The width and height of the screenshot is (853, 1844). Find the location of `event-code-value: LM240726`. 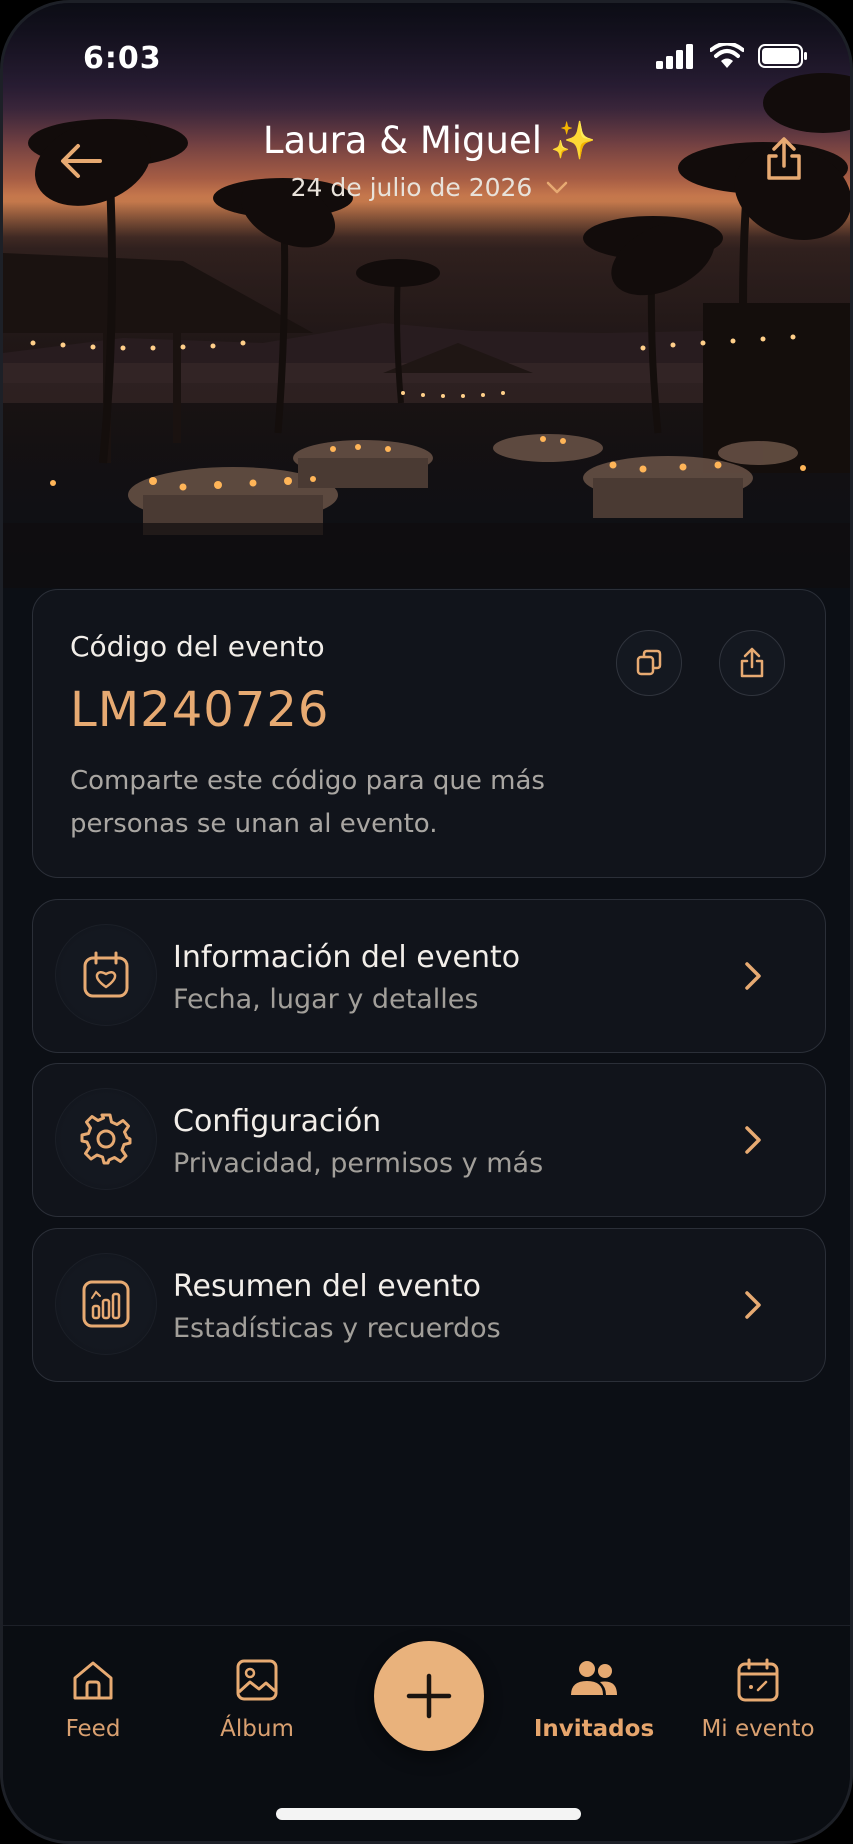

event-code-value: LM240726 is located at coordinates (199, 710).